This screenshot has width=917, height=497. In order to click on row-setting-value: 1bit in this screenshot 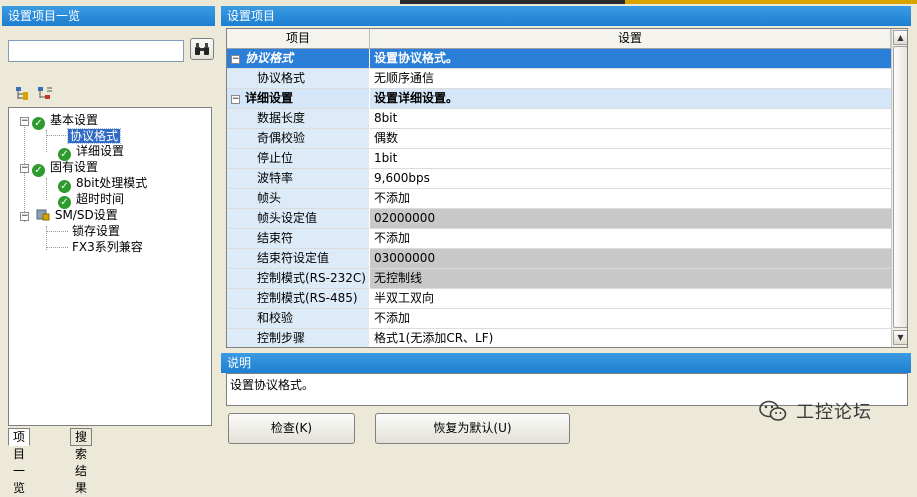, I will do `click(630, 159)`.